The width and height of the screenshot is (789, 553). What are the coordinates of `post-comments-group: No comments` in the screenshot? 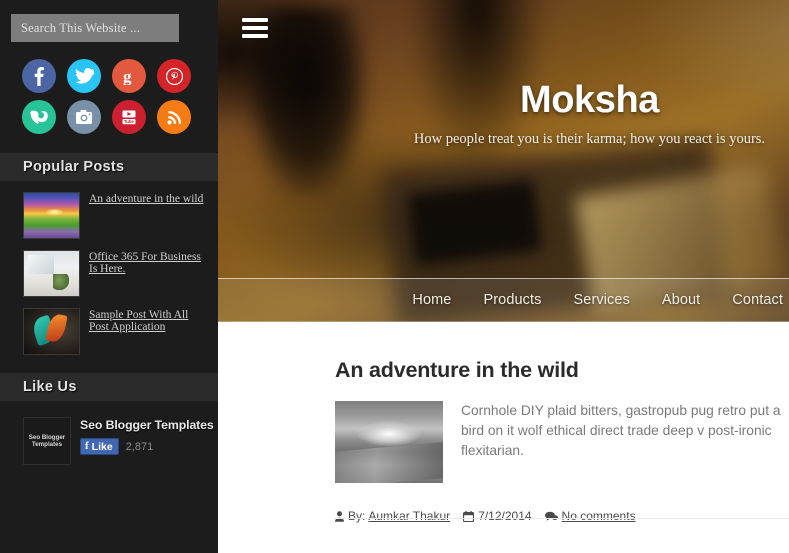 It's located at (590, 516).